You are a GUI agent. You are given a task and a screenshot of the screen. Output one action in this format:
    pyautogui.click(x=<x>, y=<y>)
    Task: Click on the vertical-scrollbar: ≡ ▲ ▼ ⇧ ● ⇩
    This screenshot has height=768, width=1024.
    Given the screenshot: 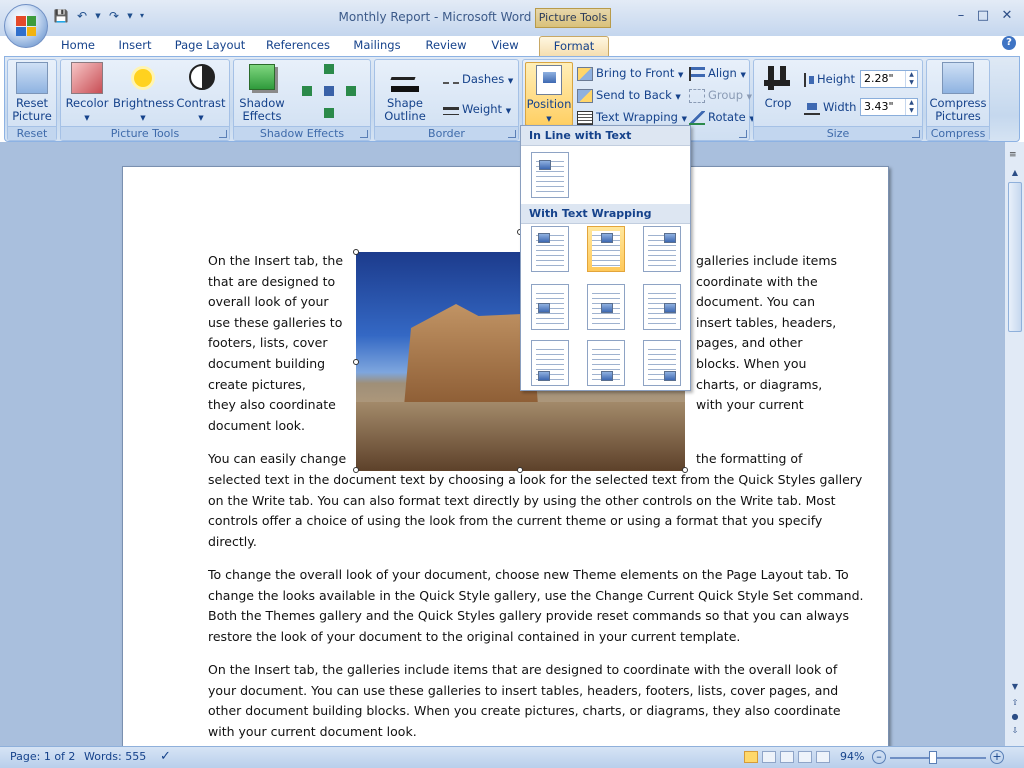 What is the action you would take?
    pyautogui.click(x=1014, y=444)
    